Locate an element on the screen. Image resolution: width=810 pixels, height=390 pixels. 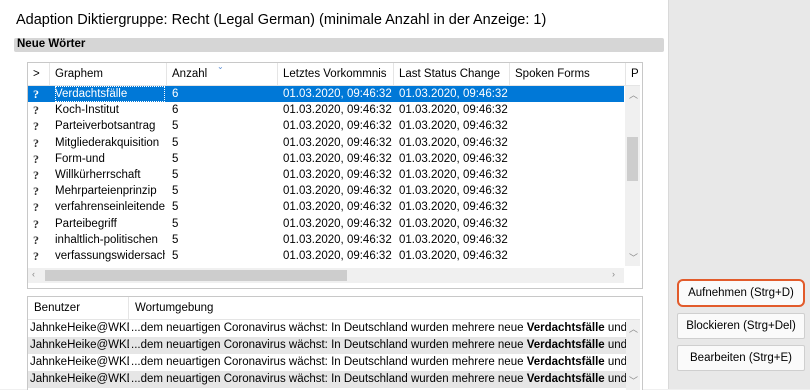
cell-graphem: Mitgliederakquisition is located at coordinates (107, 142).